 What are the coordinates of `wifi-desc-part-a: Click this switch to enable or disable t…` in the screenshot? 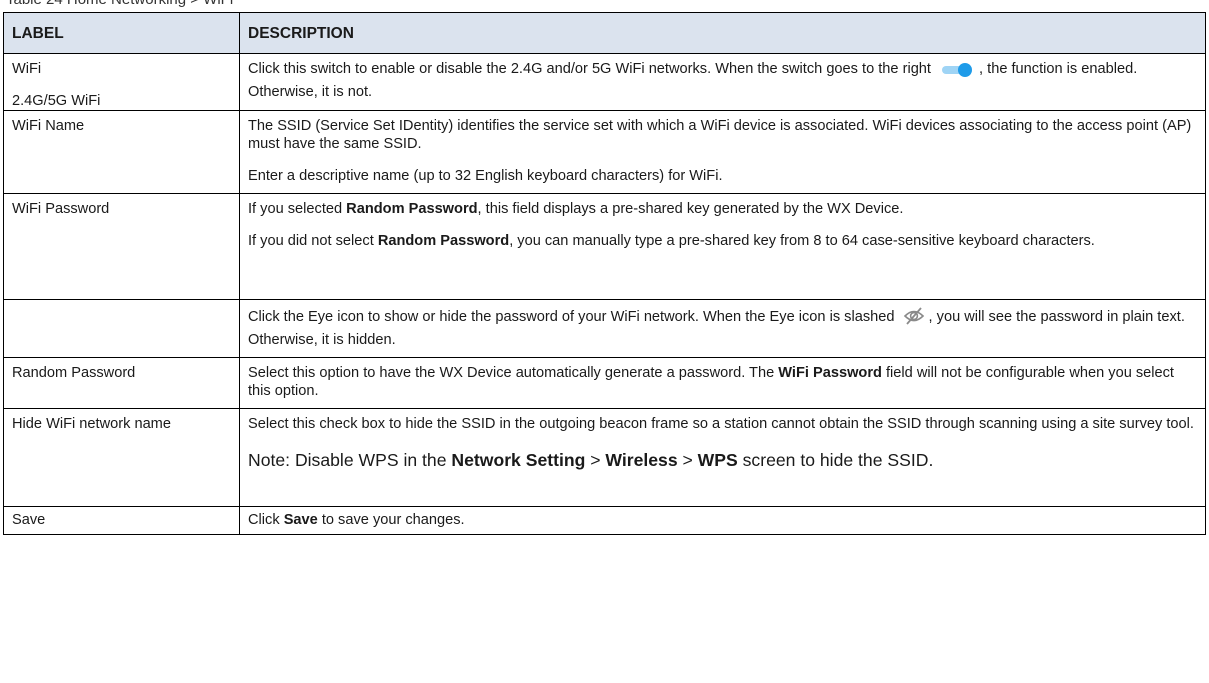 It's located at (589, 69).